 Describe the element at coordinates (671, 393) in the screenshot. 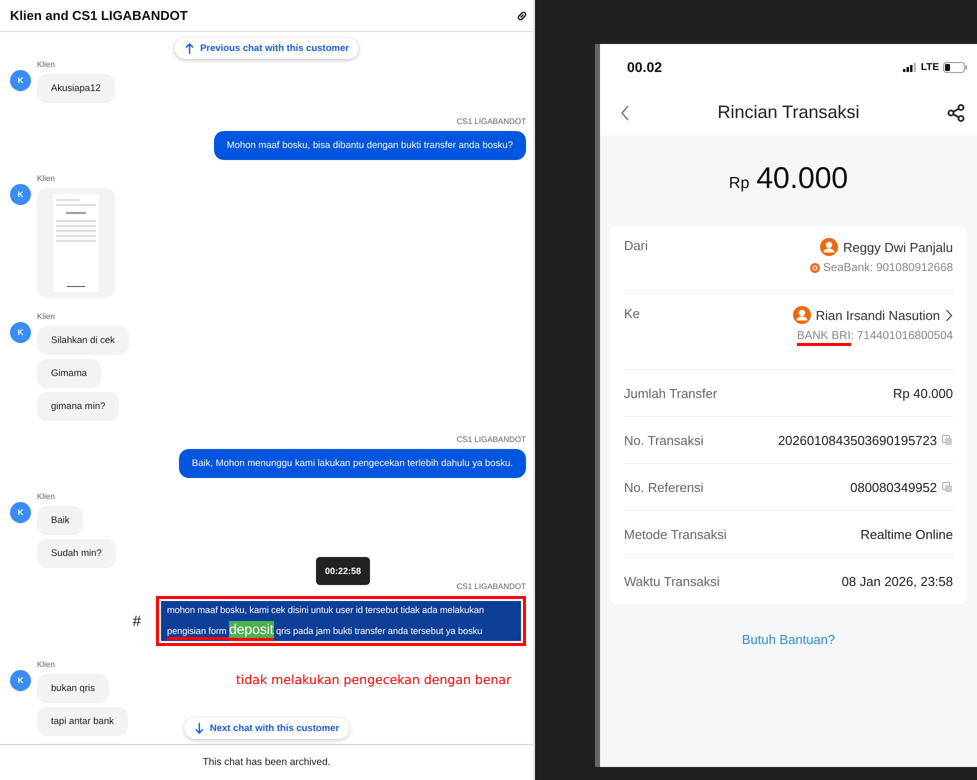

I see `detail-label: Jumlah Transfer` at that location.